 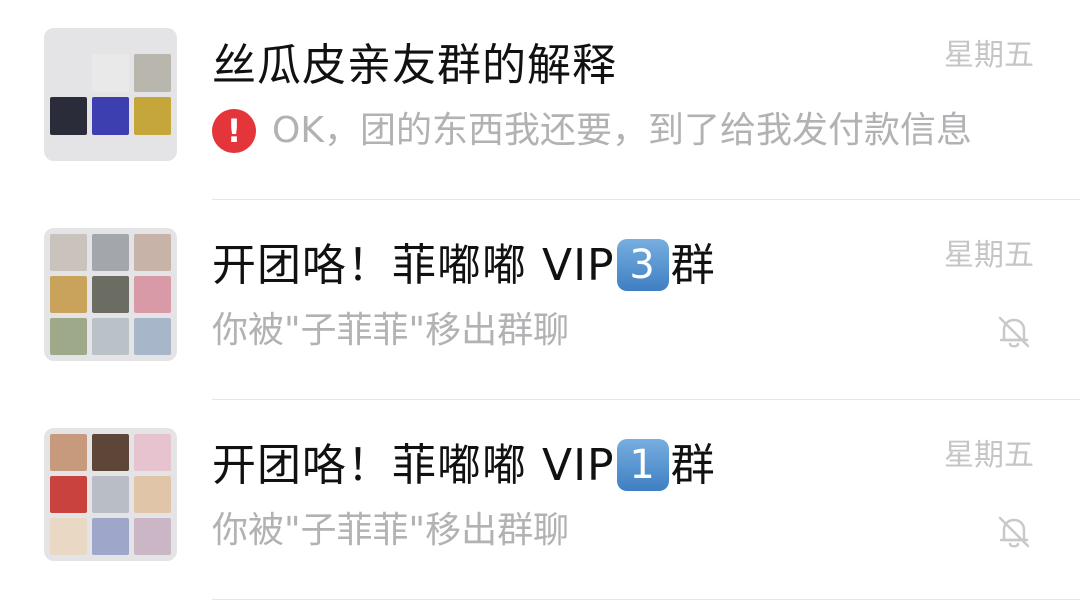 I want to click on number-badge: 1, so click(x=642, y=465).